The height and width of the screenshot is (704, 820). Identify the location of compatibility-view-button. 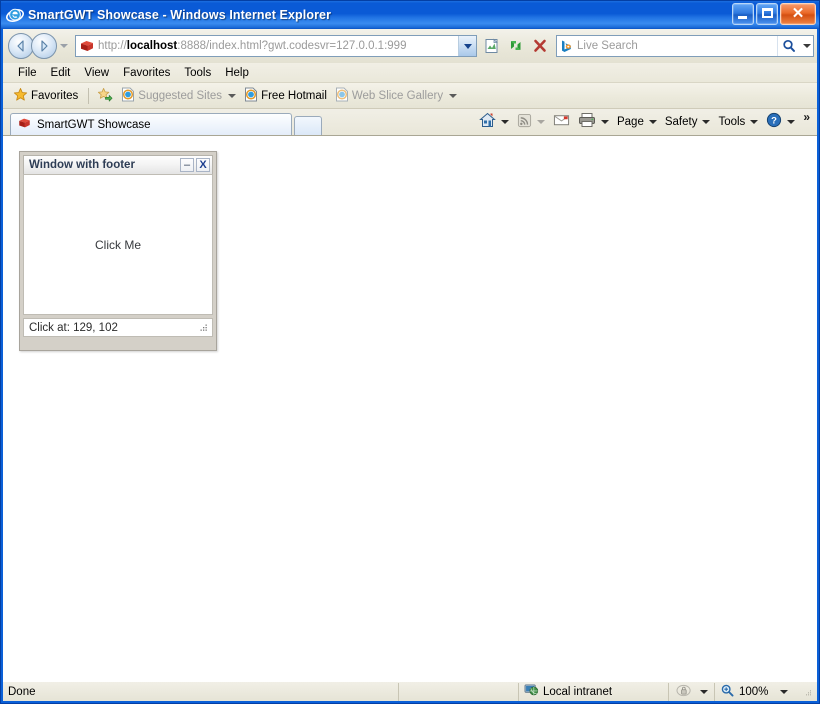
(492, 46).